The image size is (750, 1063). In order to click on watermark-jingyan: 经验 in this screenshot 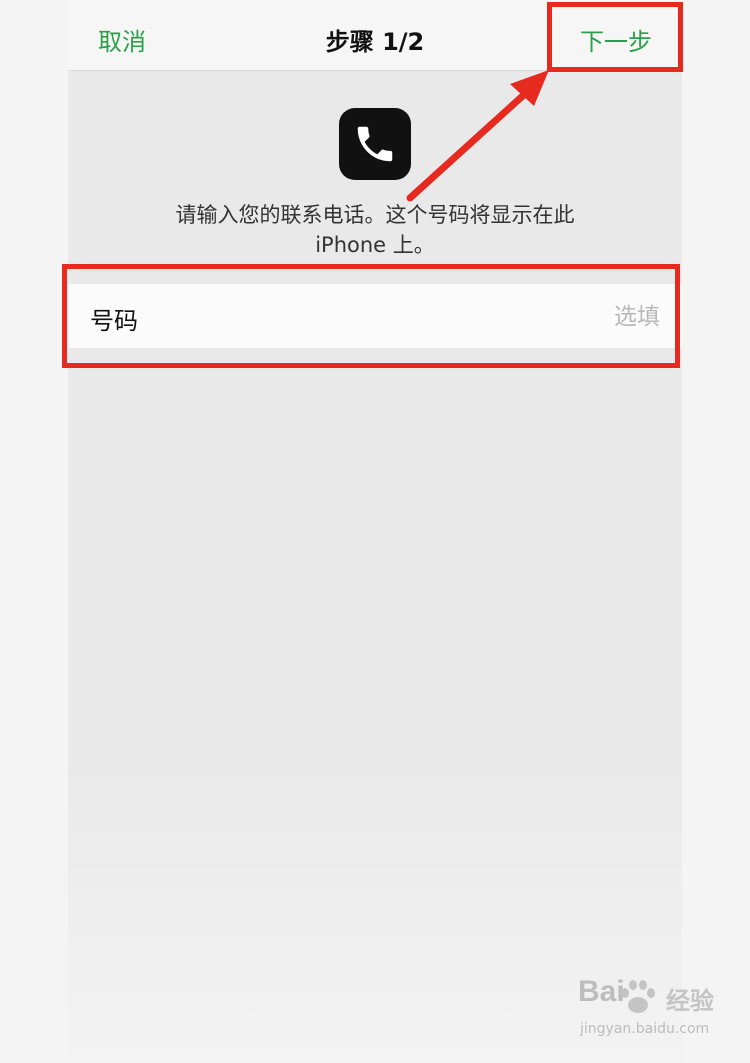, I will do `click(690, 1001)`.